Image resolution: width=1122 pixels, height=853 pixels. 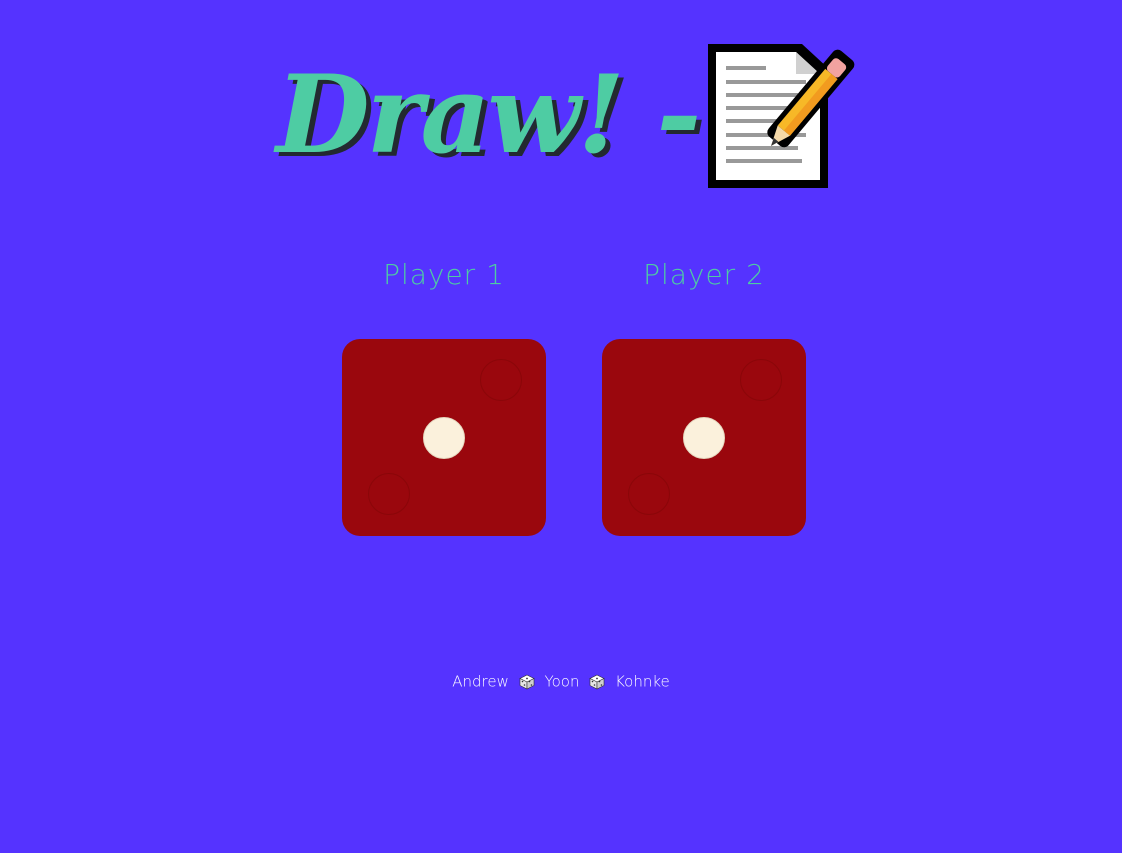 I want to click on footer-credits: Andrew Yoon Kohnke, so click(x=561, y=681).